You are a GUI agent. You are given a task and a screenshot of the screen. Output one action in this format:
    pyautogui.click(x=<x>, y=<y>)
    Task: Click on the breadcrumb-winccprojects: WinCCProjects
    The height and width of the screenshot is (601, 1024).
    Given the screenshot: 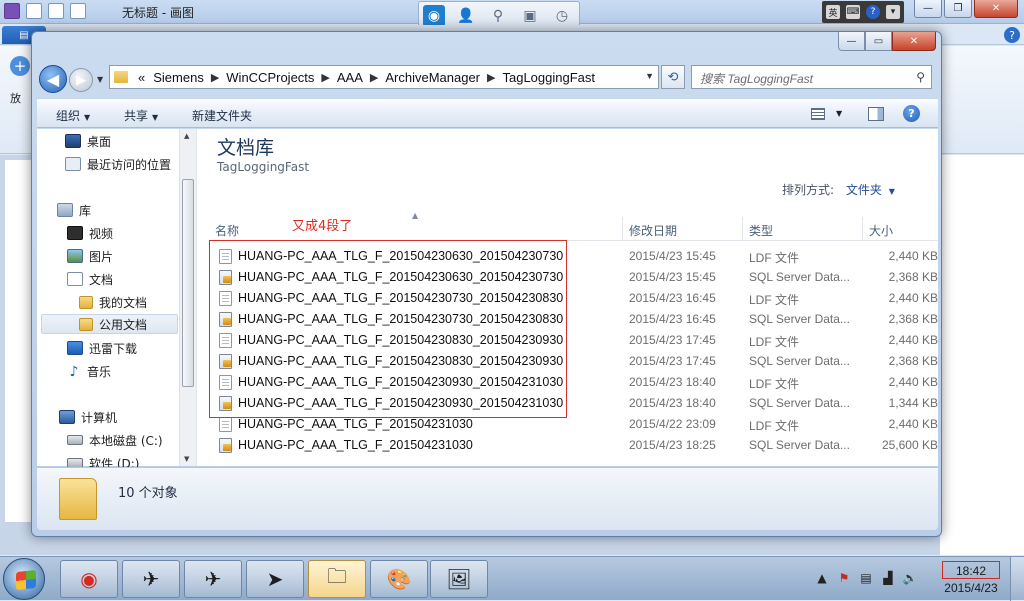 What is the action you would take?
    pyautogui.click(x=270, y=77)
    